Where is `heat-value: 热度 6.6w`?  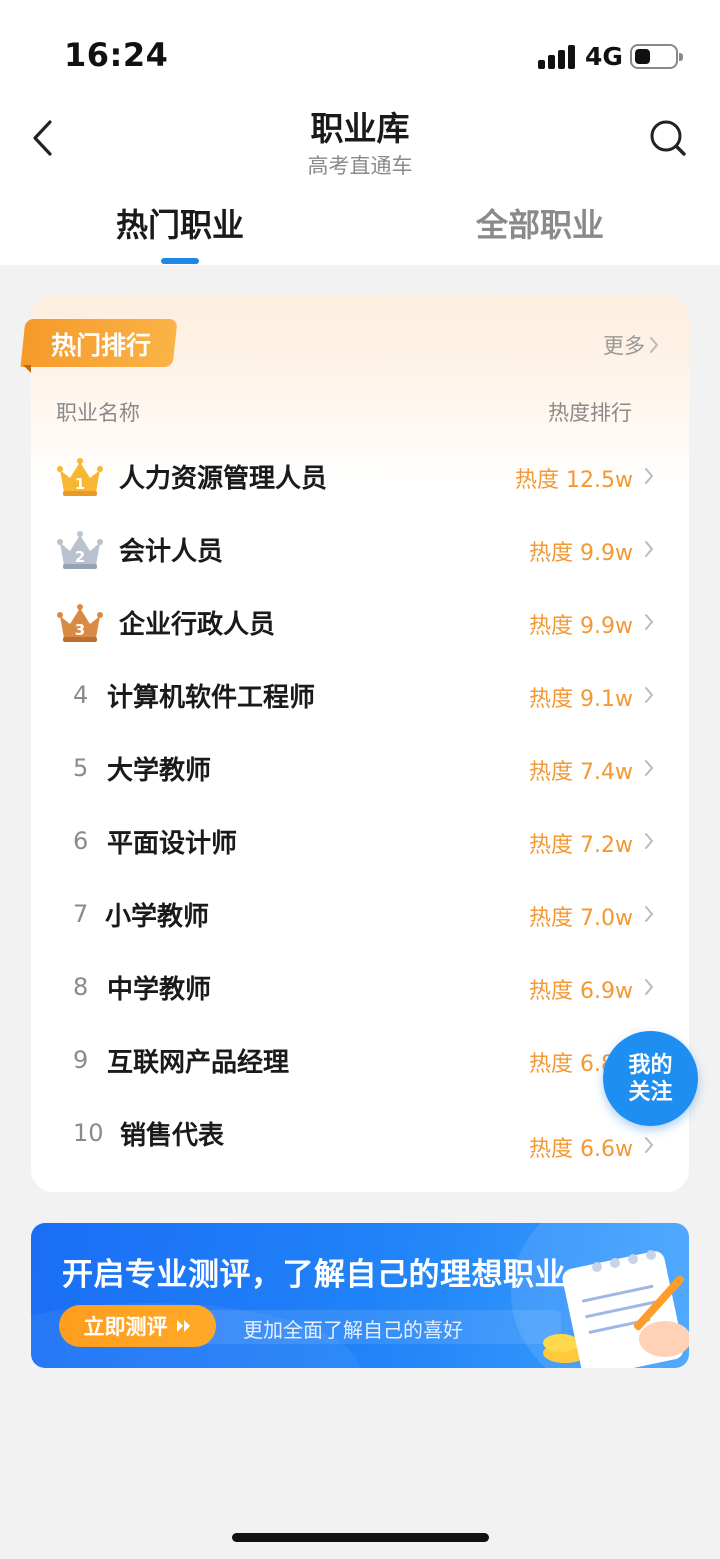 heat-value: 热度 6.6w is located at coordinates (581, 1149).